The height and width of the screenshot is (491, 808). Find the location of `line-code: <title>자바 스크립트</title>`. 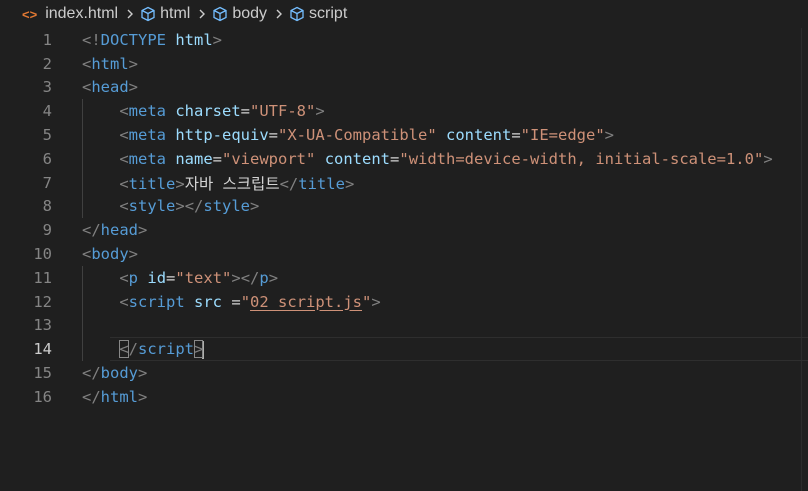

line-code: <title>자바 스크립트</title> is located at coordinates (218, 183).